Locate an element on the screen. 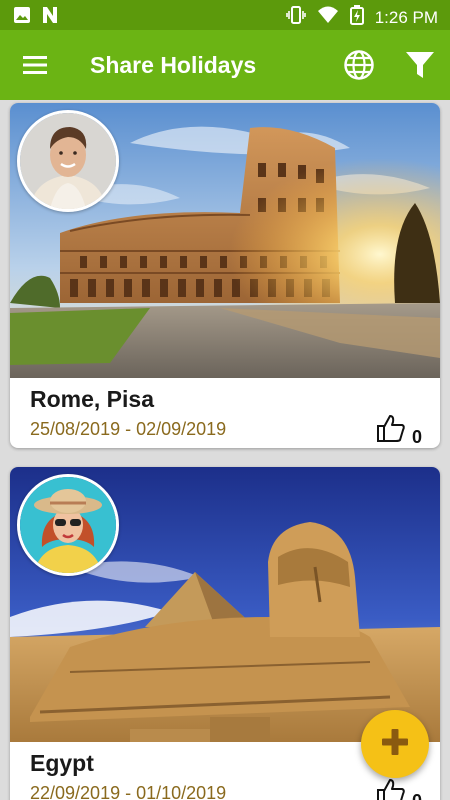 The width and height of the screenshot is (450, 800). post-place: Rome, Pisa is located at coordinates (92, 399).